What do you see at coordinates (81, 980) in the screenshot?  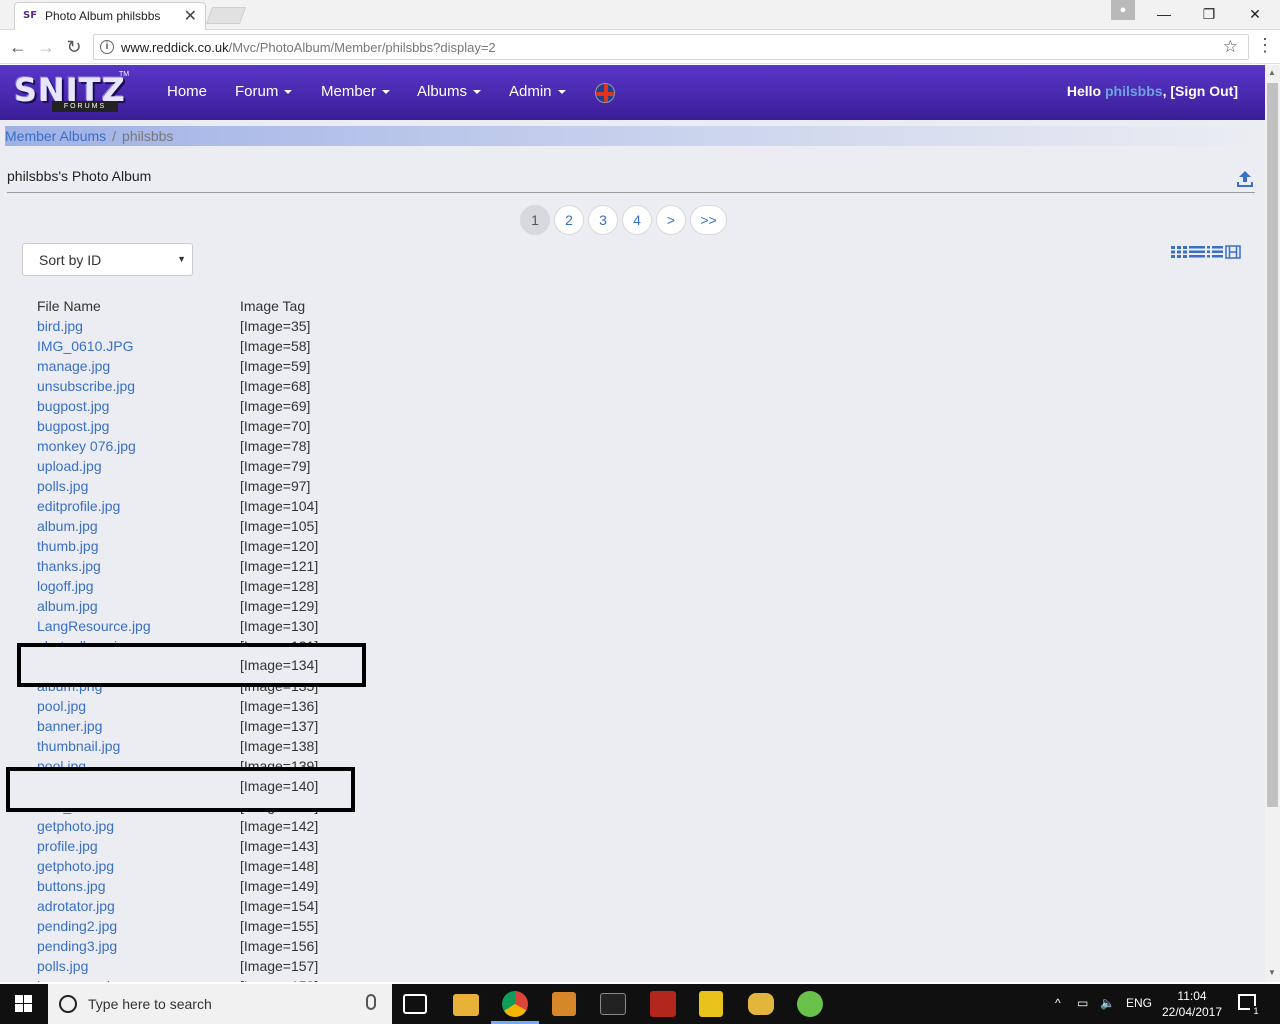 I see `file-name-link: homepage.jpg` at bounding box center [81, 980].